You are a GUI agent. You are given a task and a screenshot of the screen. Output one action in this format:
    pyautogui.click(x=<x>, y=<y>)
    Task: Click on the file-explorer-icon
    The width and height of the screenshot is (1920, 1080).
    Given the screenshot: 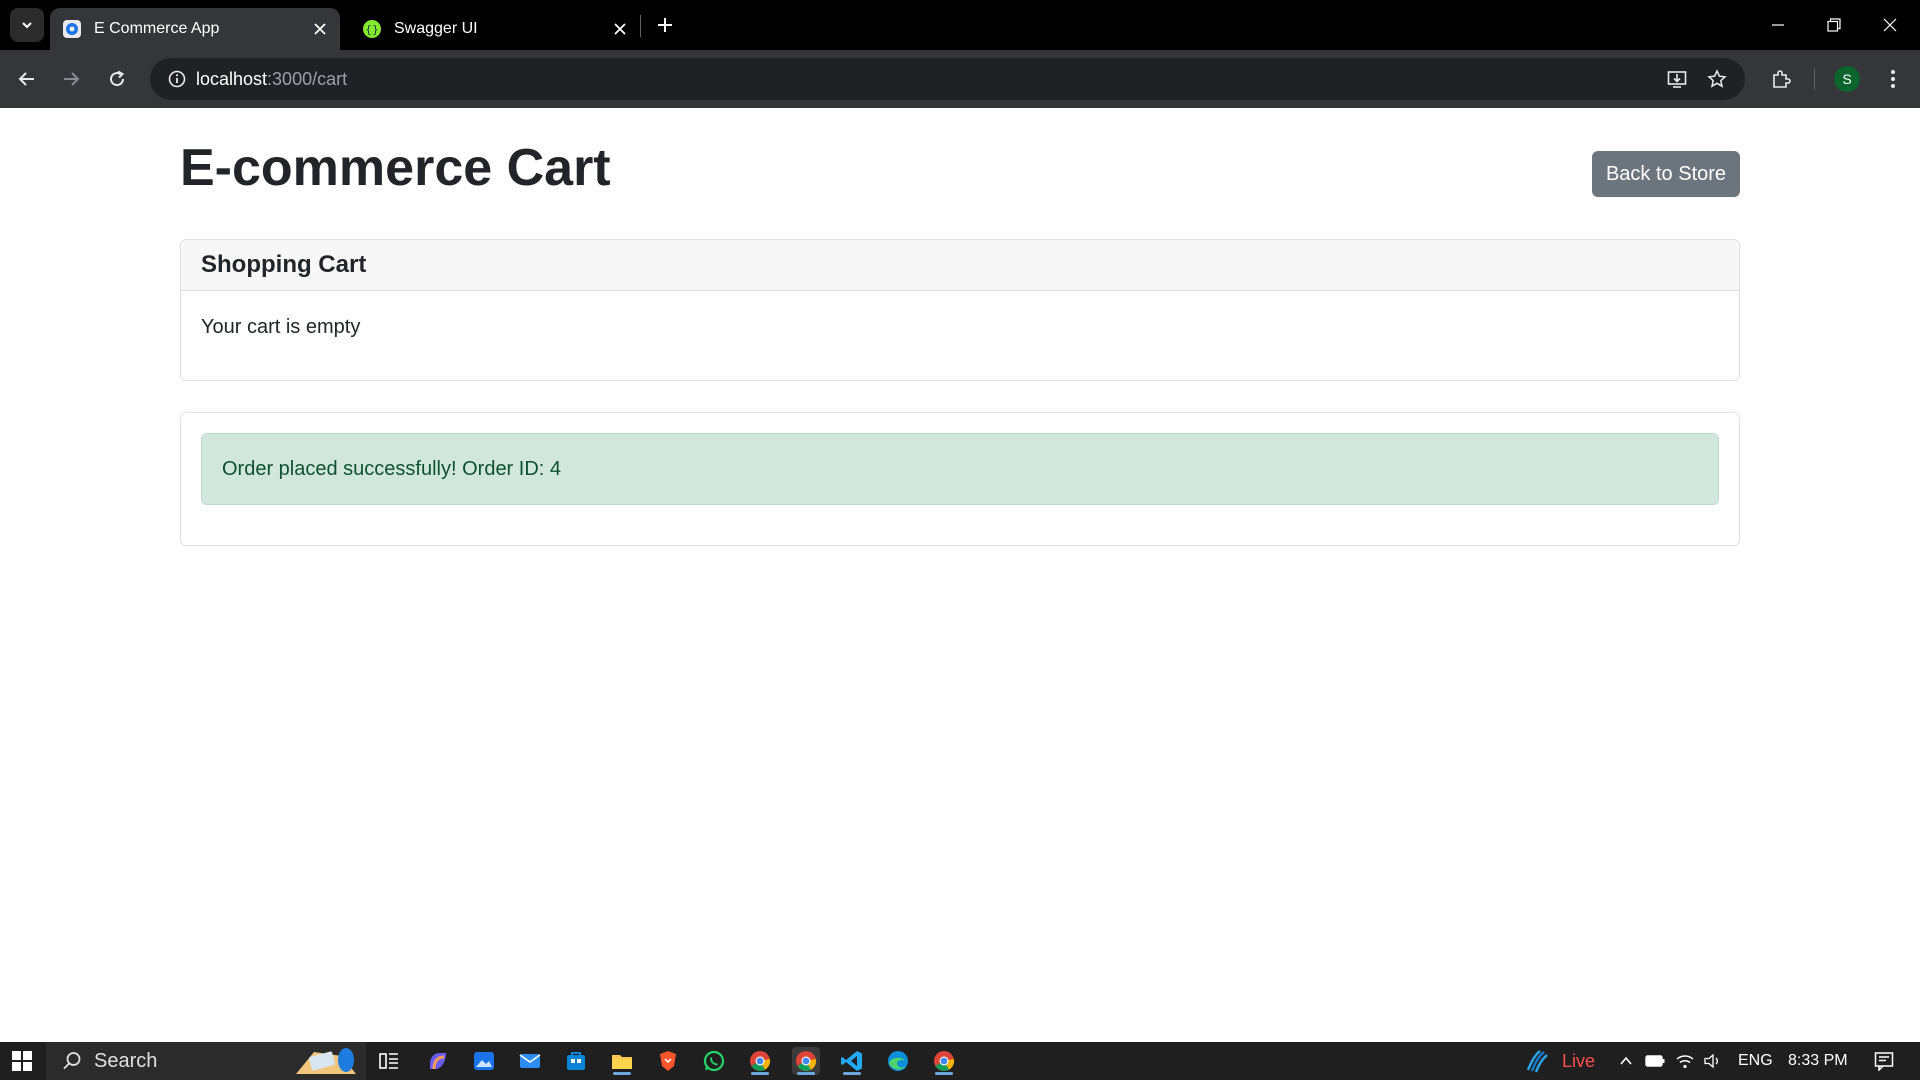 What is the action you would take?
    pyautogui.click(x=622, y=1061)
    